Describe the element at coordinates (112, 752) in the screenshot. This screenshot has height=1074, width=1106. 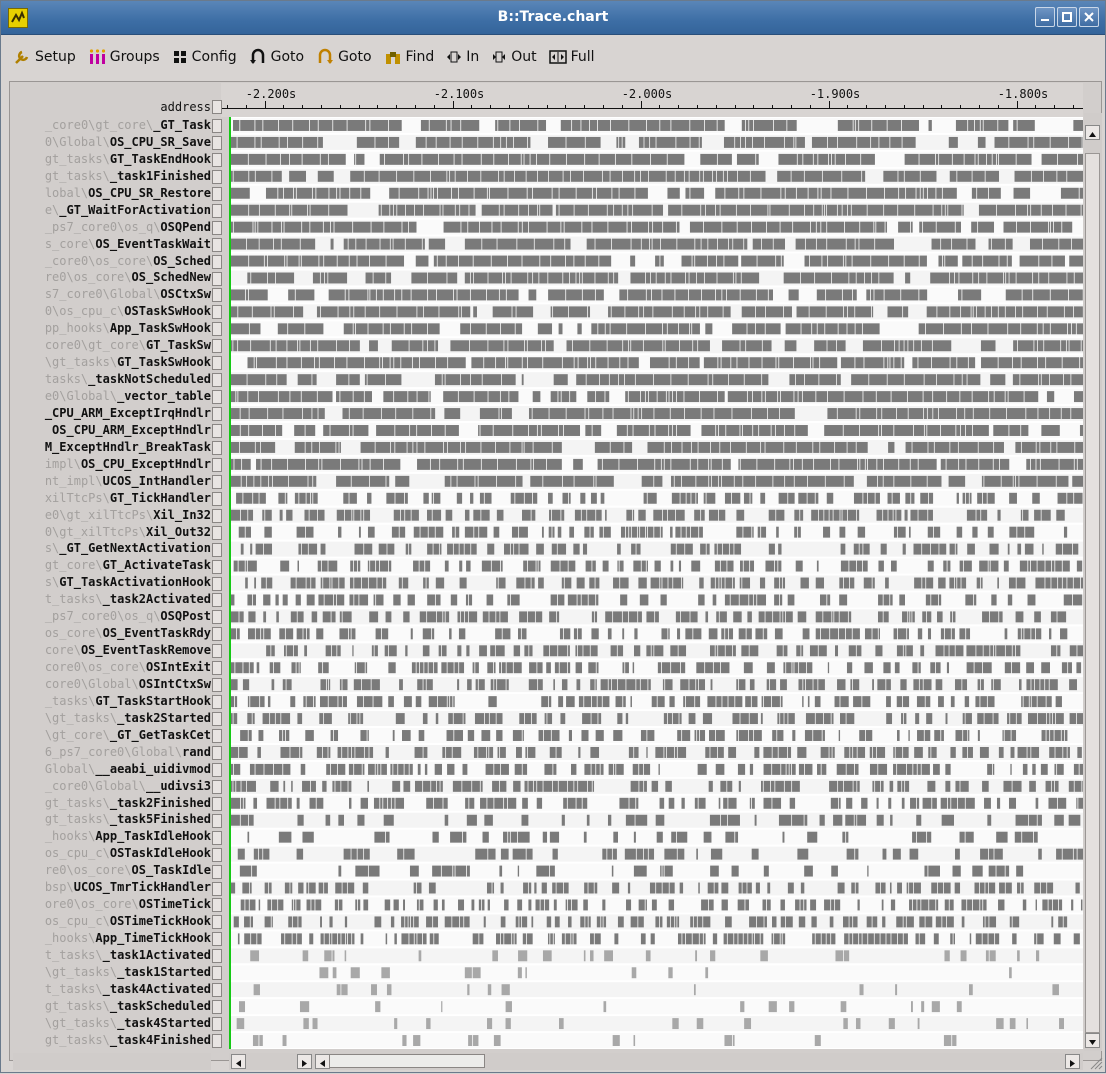
I see `symbol-row-label: 6_ps7_core0\Global\rand` at that location.